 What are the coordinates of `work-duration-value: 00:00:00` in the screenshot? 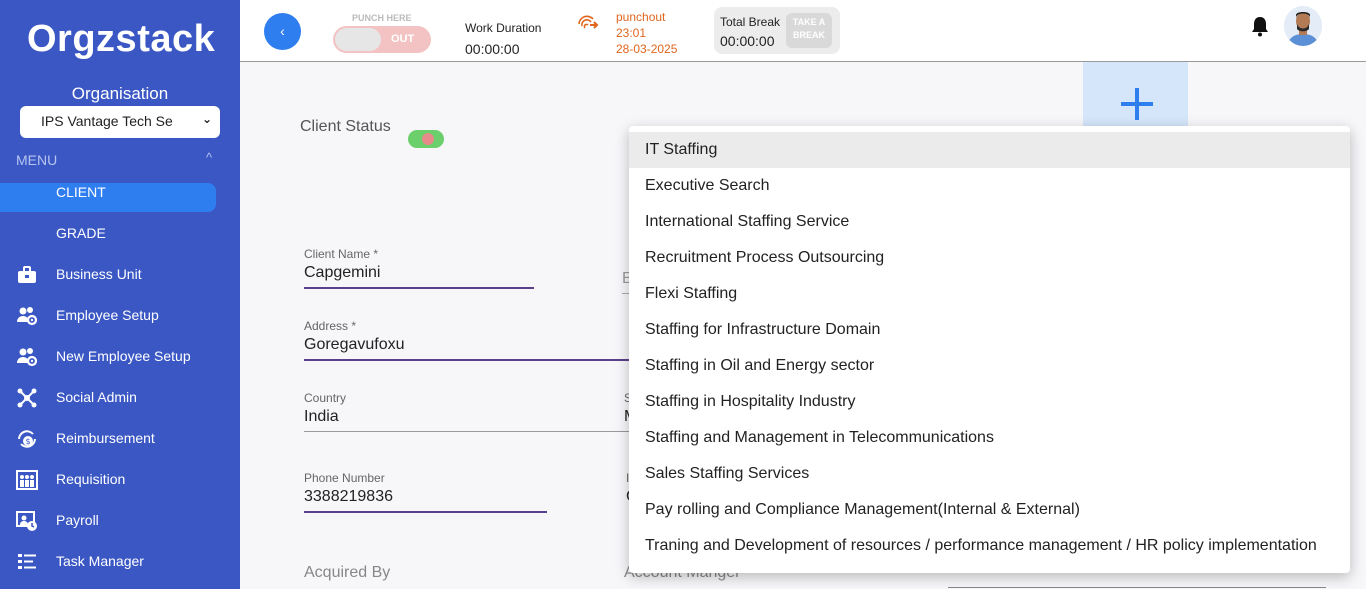 It's located at (492, 49).